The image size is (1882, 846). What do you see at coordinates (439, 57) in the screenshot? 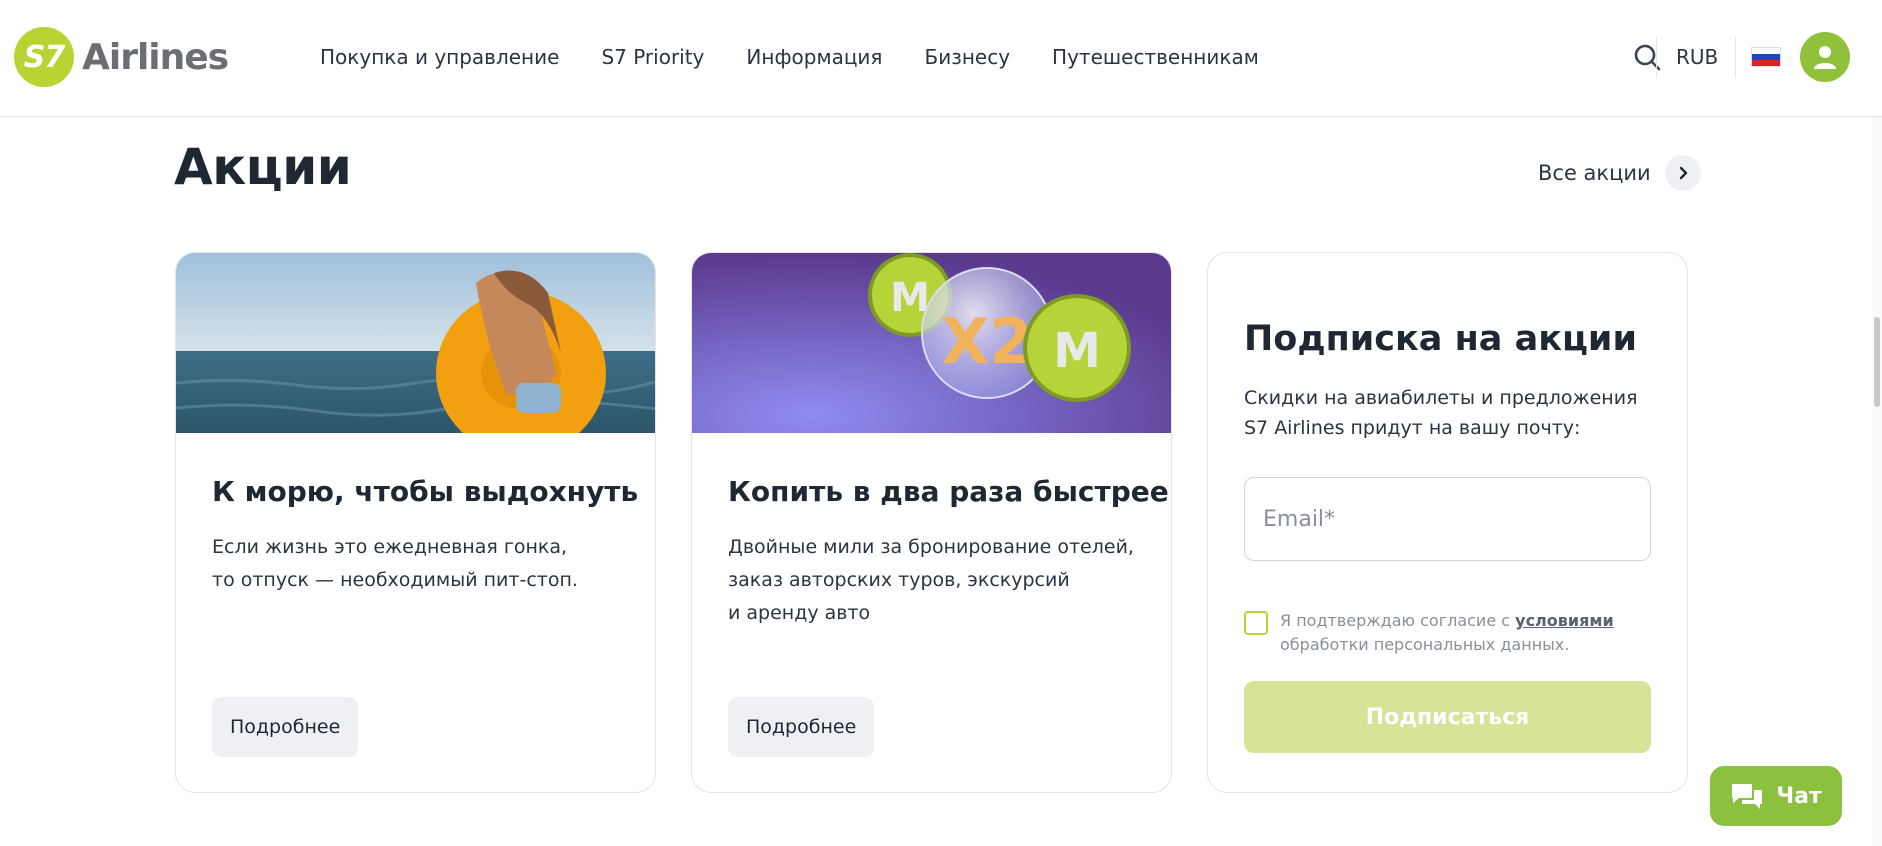
I see `nav-item-purchase: Покупка и управление` at bounding box center [439, 57].